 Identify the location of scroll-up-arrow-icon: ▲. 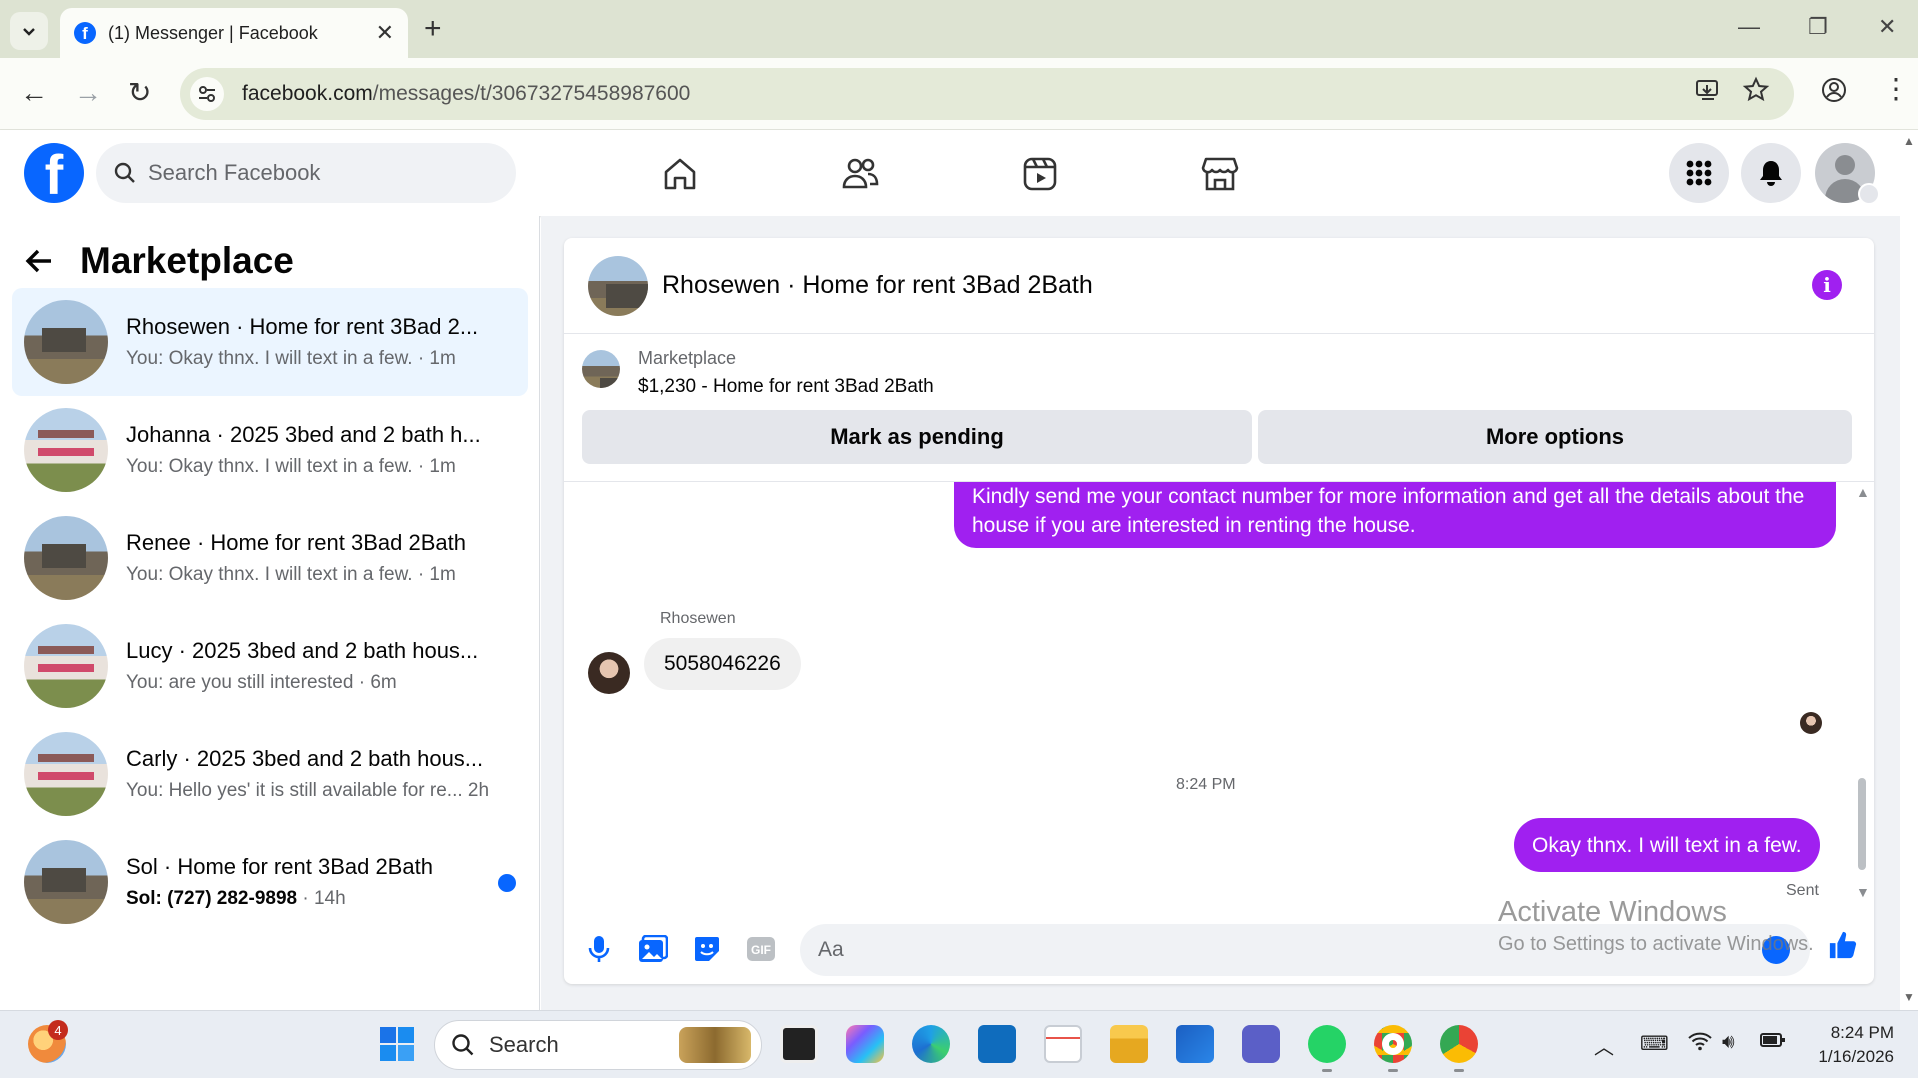
(1863, 492).